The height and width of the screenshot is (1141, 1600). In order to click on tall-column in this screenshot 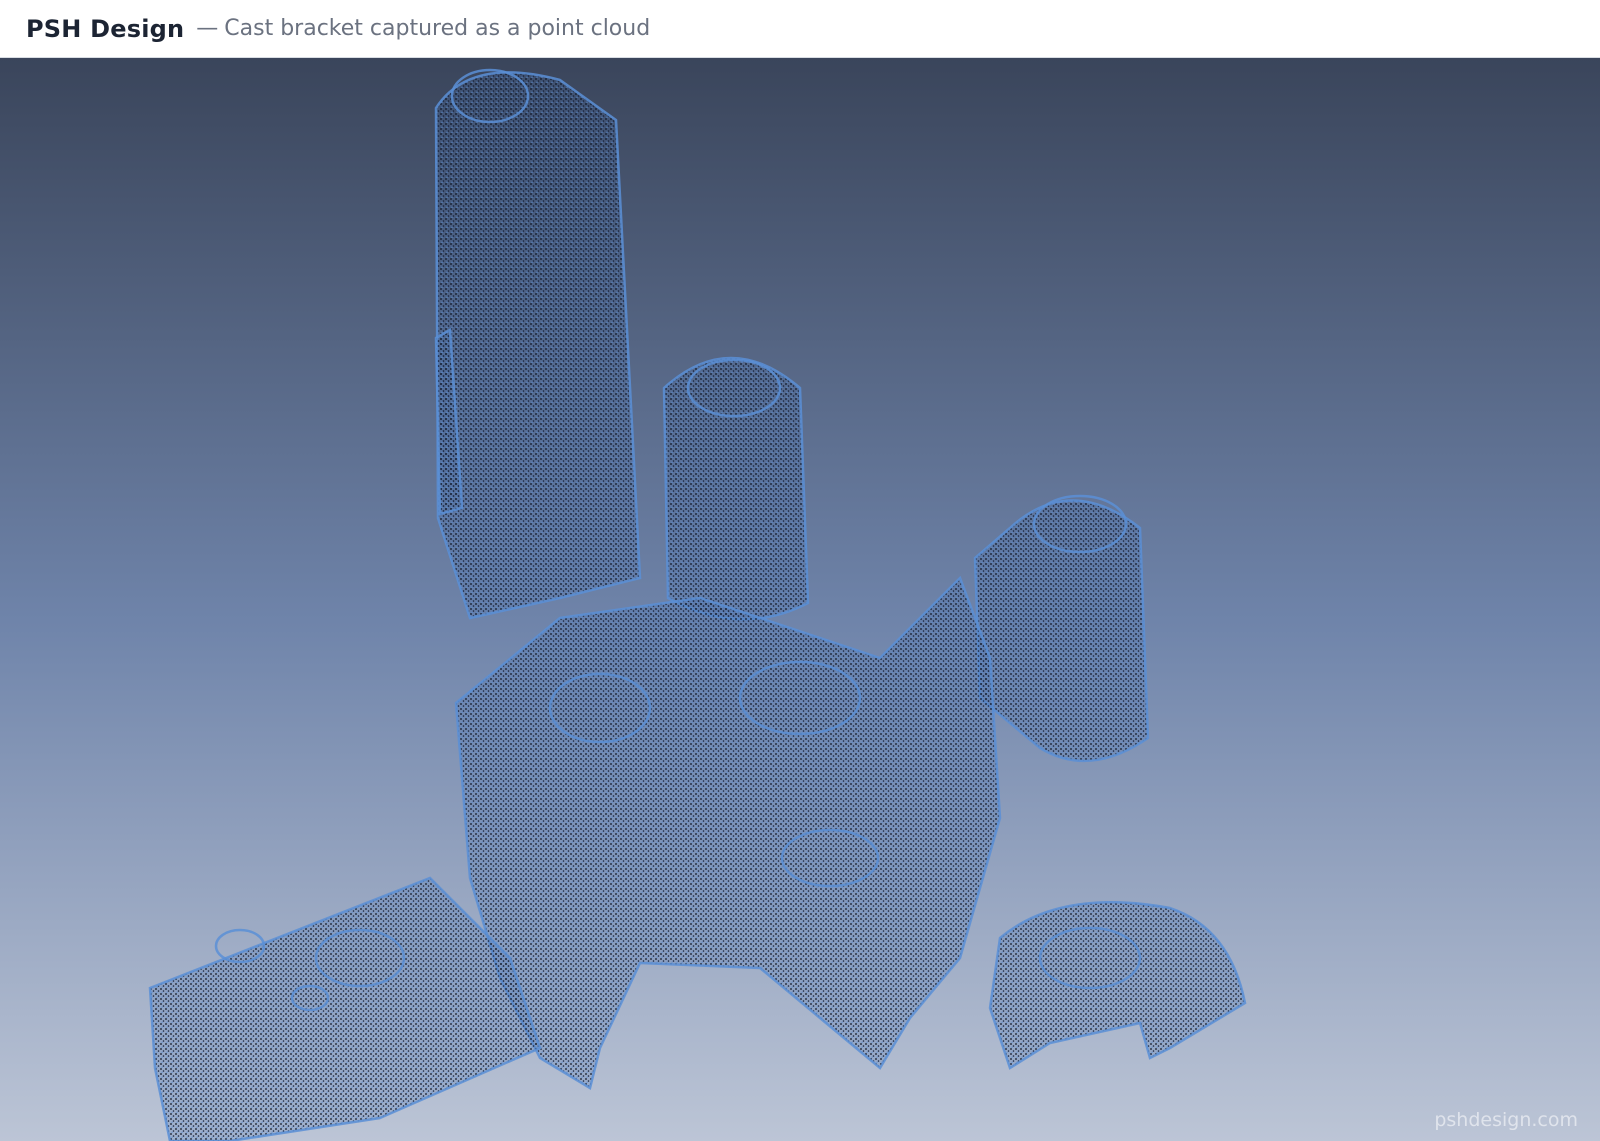, I will do `click(538, 345)`.